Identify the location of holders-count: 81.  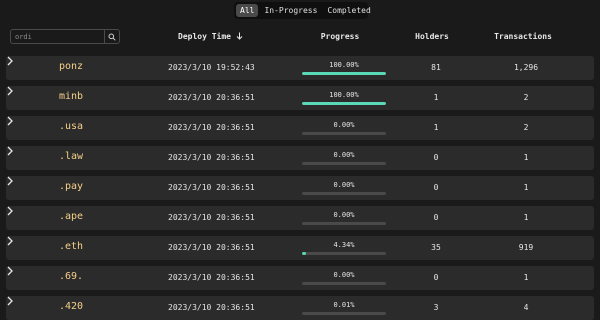
(436, 67).